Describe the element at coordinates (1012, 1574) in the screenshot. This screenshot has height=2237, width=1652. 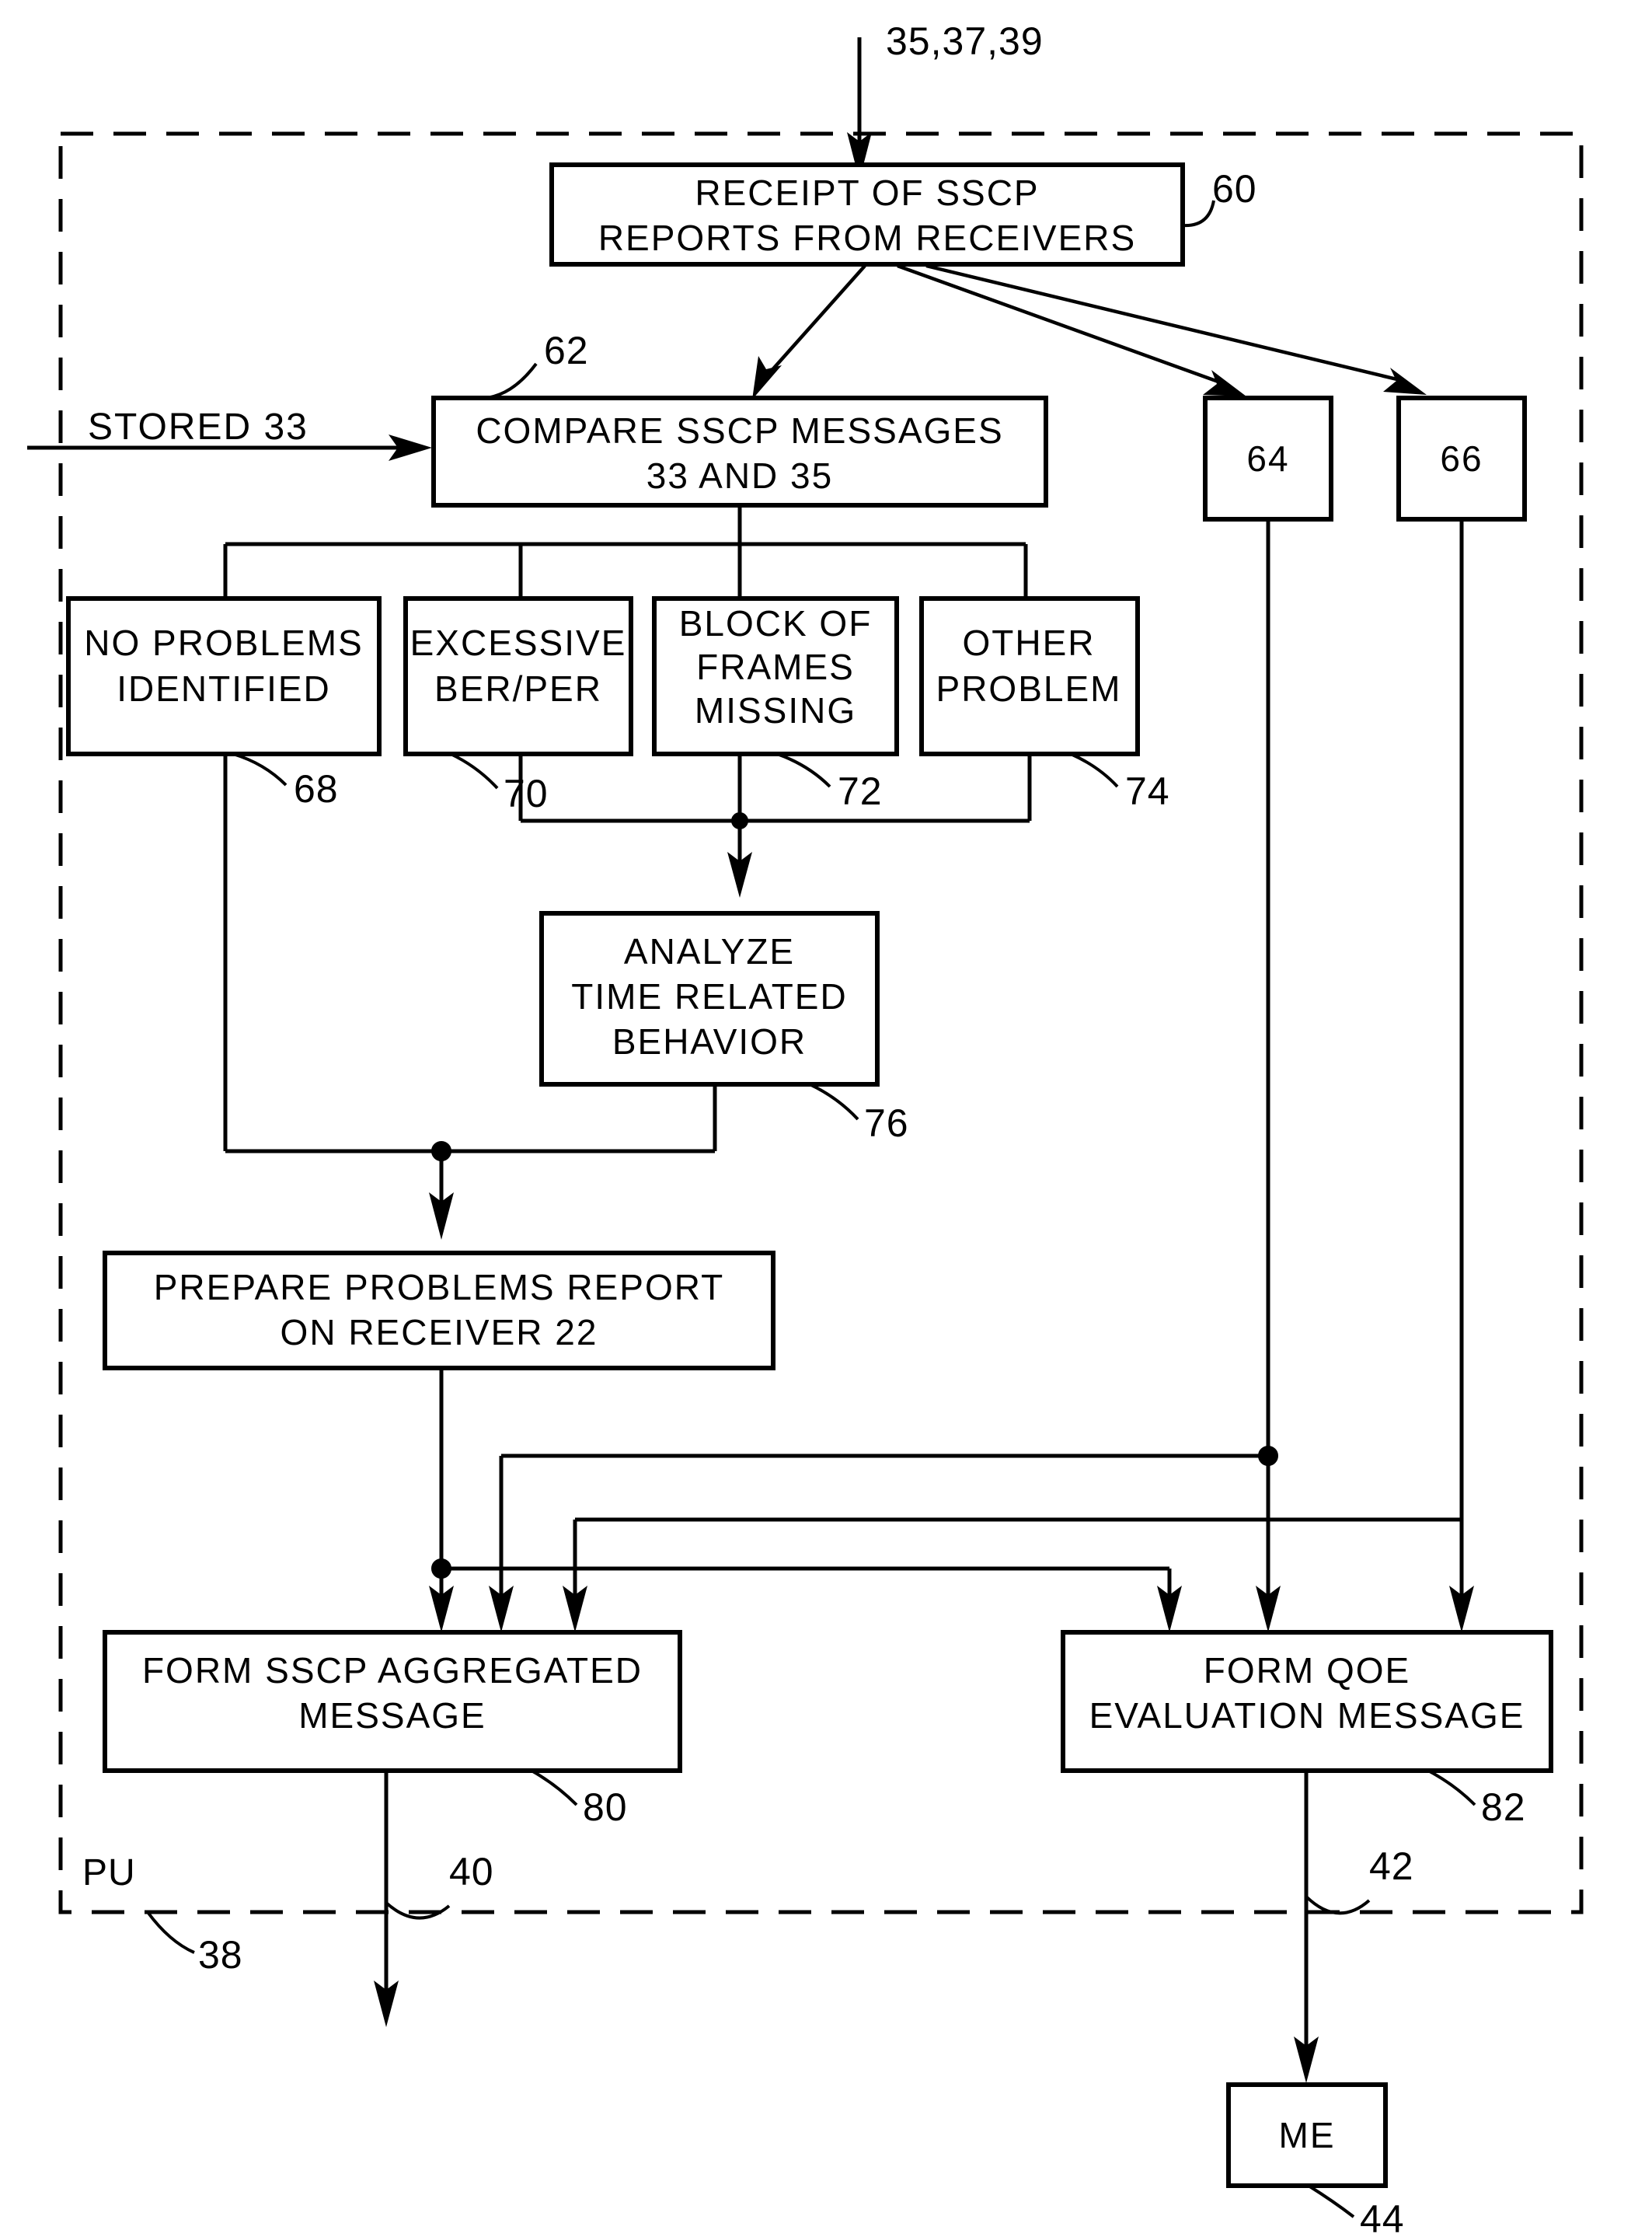
I see `branch-node66-to-form-sscp` at that location.